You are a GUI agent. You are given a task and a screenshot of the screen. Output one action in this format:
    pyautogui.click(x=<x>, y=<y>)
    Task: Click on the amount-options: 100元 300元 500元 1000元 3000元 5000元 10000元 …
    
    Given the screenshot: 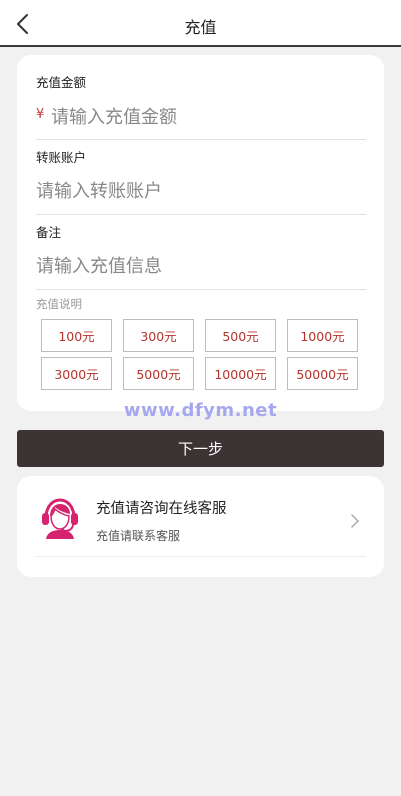 What is the action you would take?
    pyautogui.click(x=200, y=354)
    